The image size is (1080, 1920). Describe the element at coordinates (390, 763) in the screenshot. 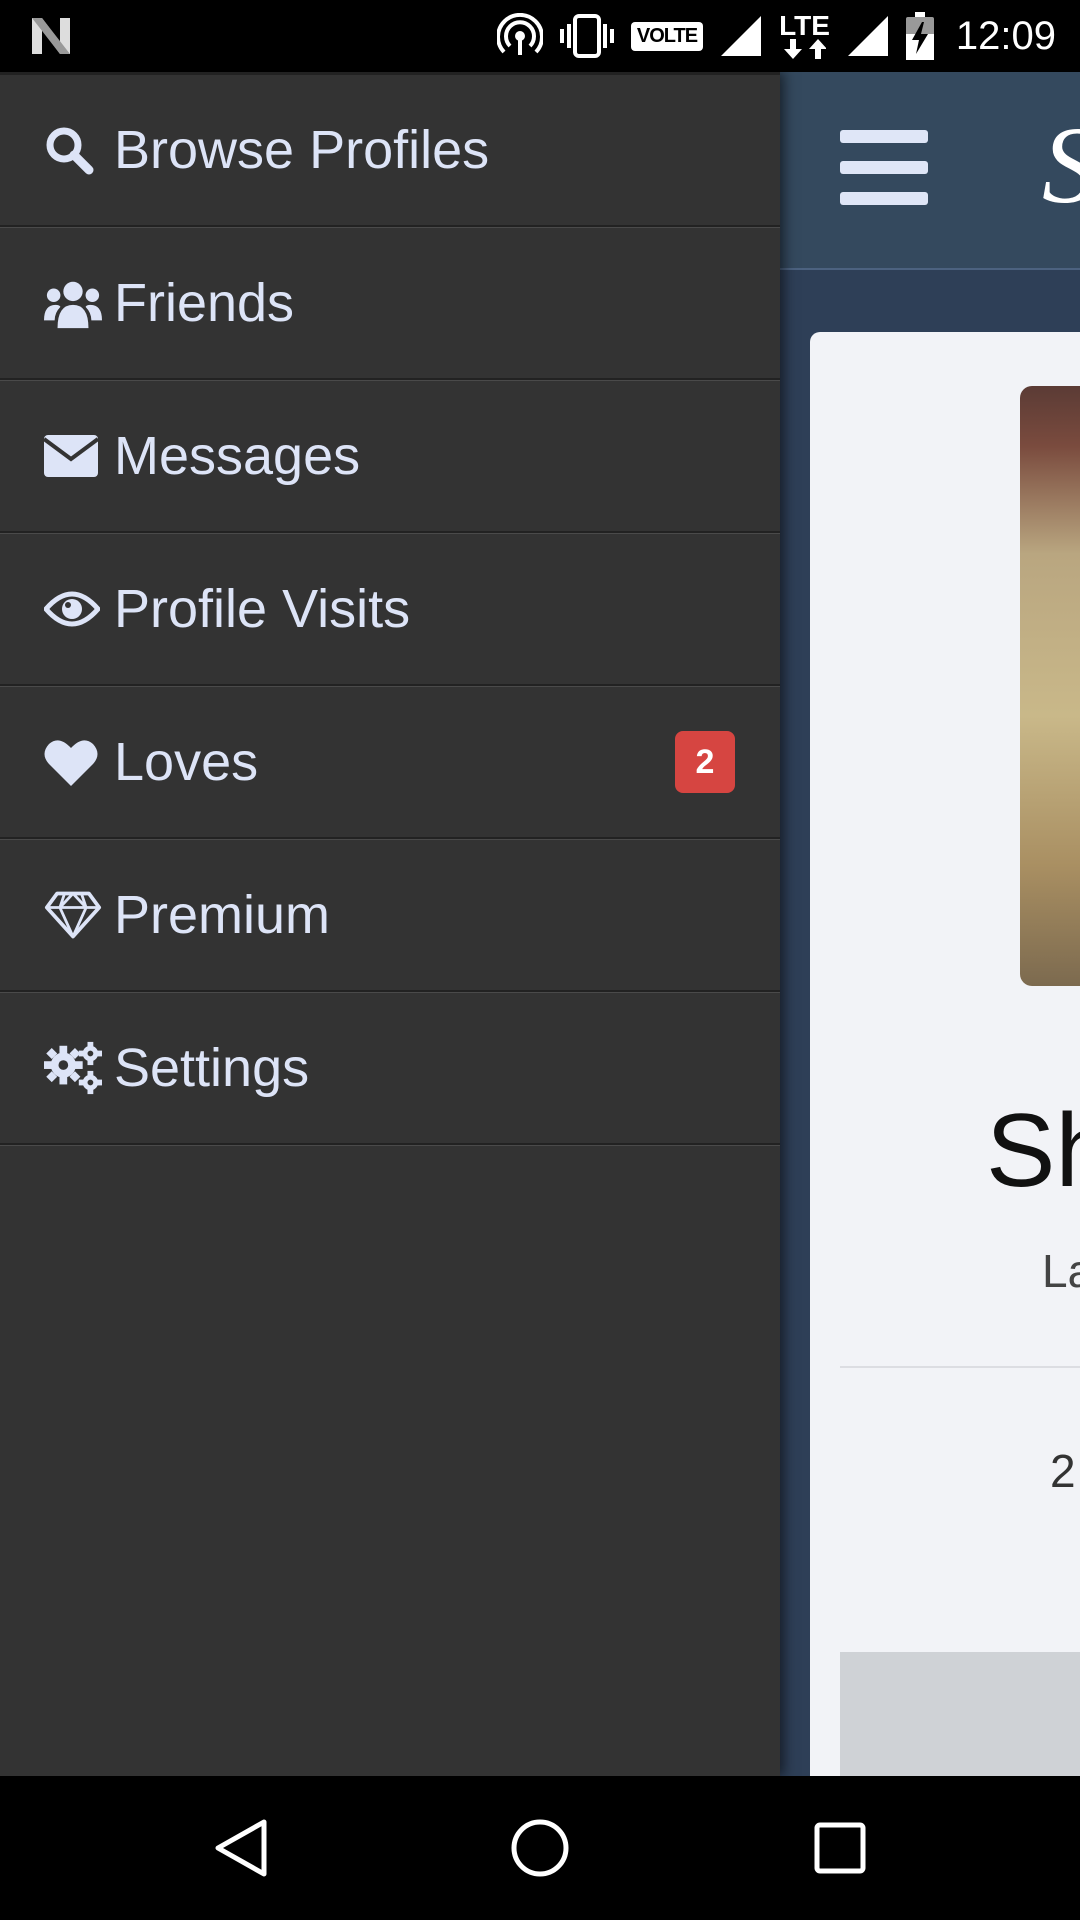

I see `menu-item-loves: Loves 2` at that location.